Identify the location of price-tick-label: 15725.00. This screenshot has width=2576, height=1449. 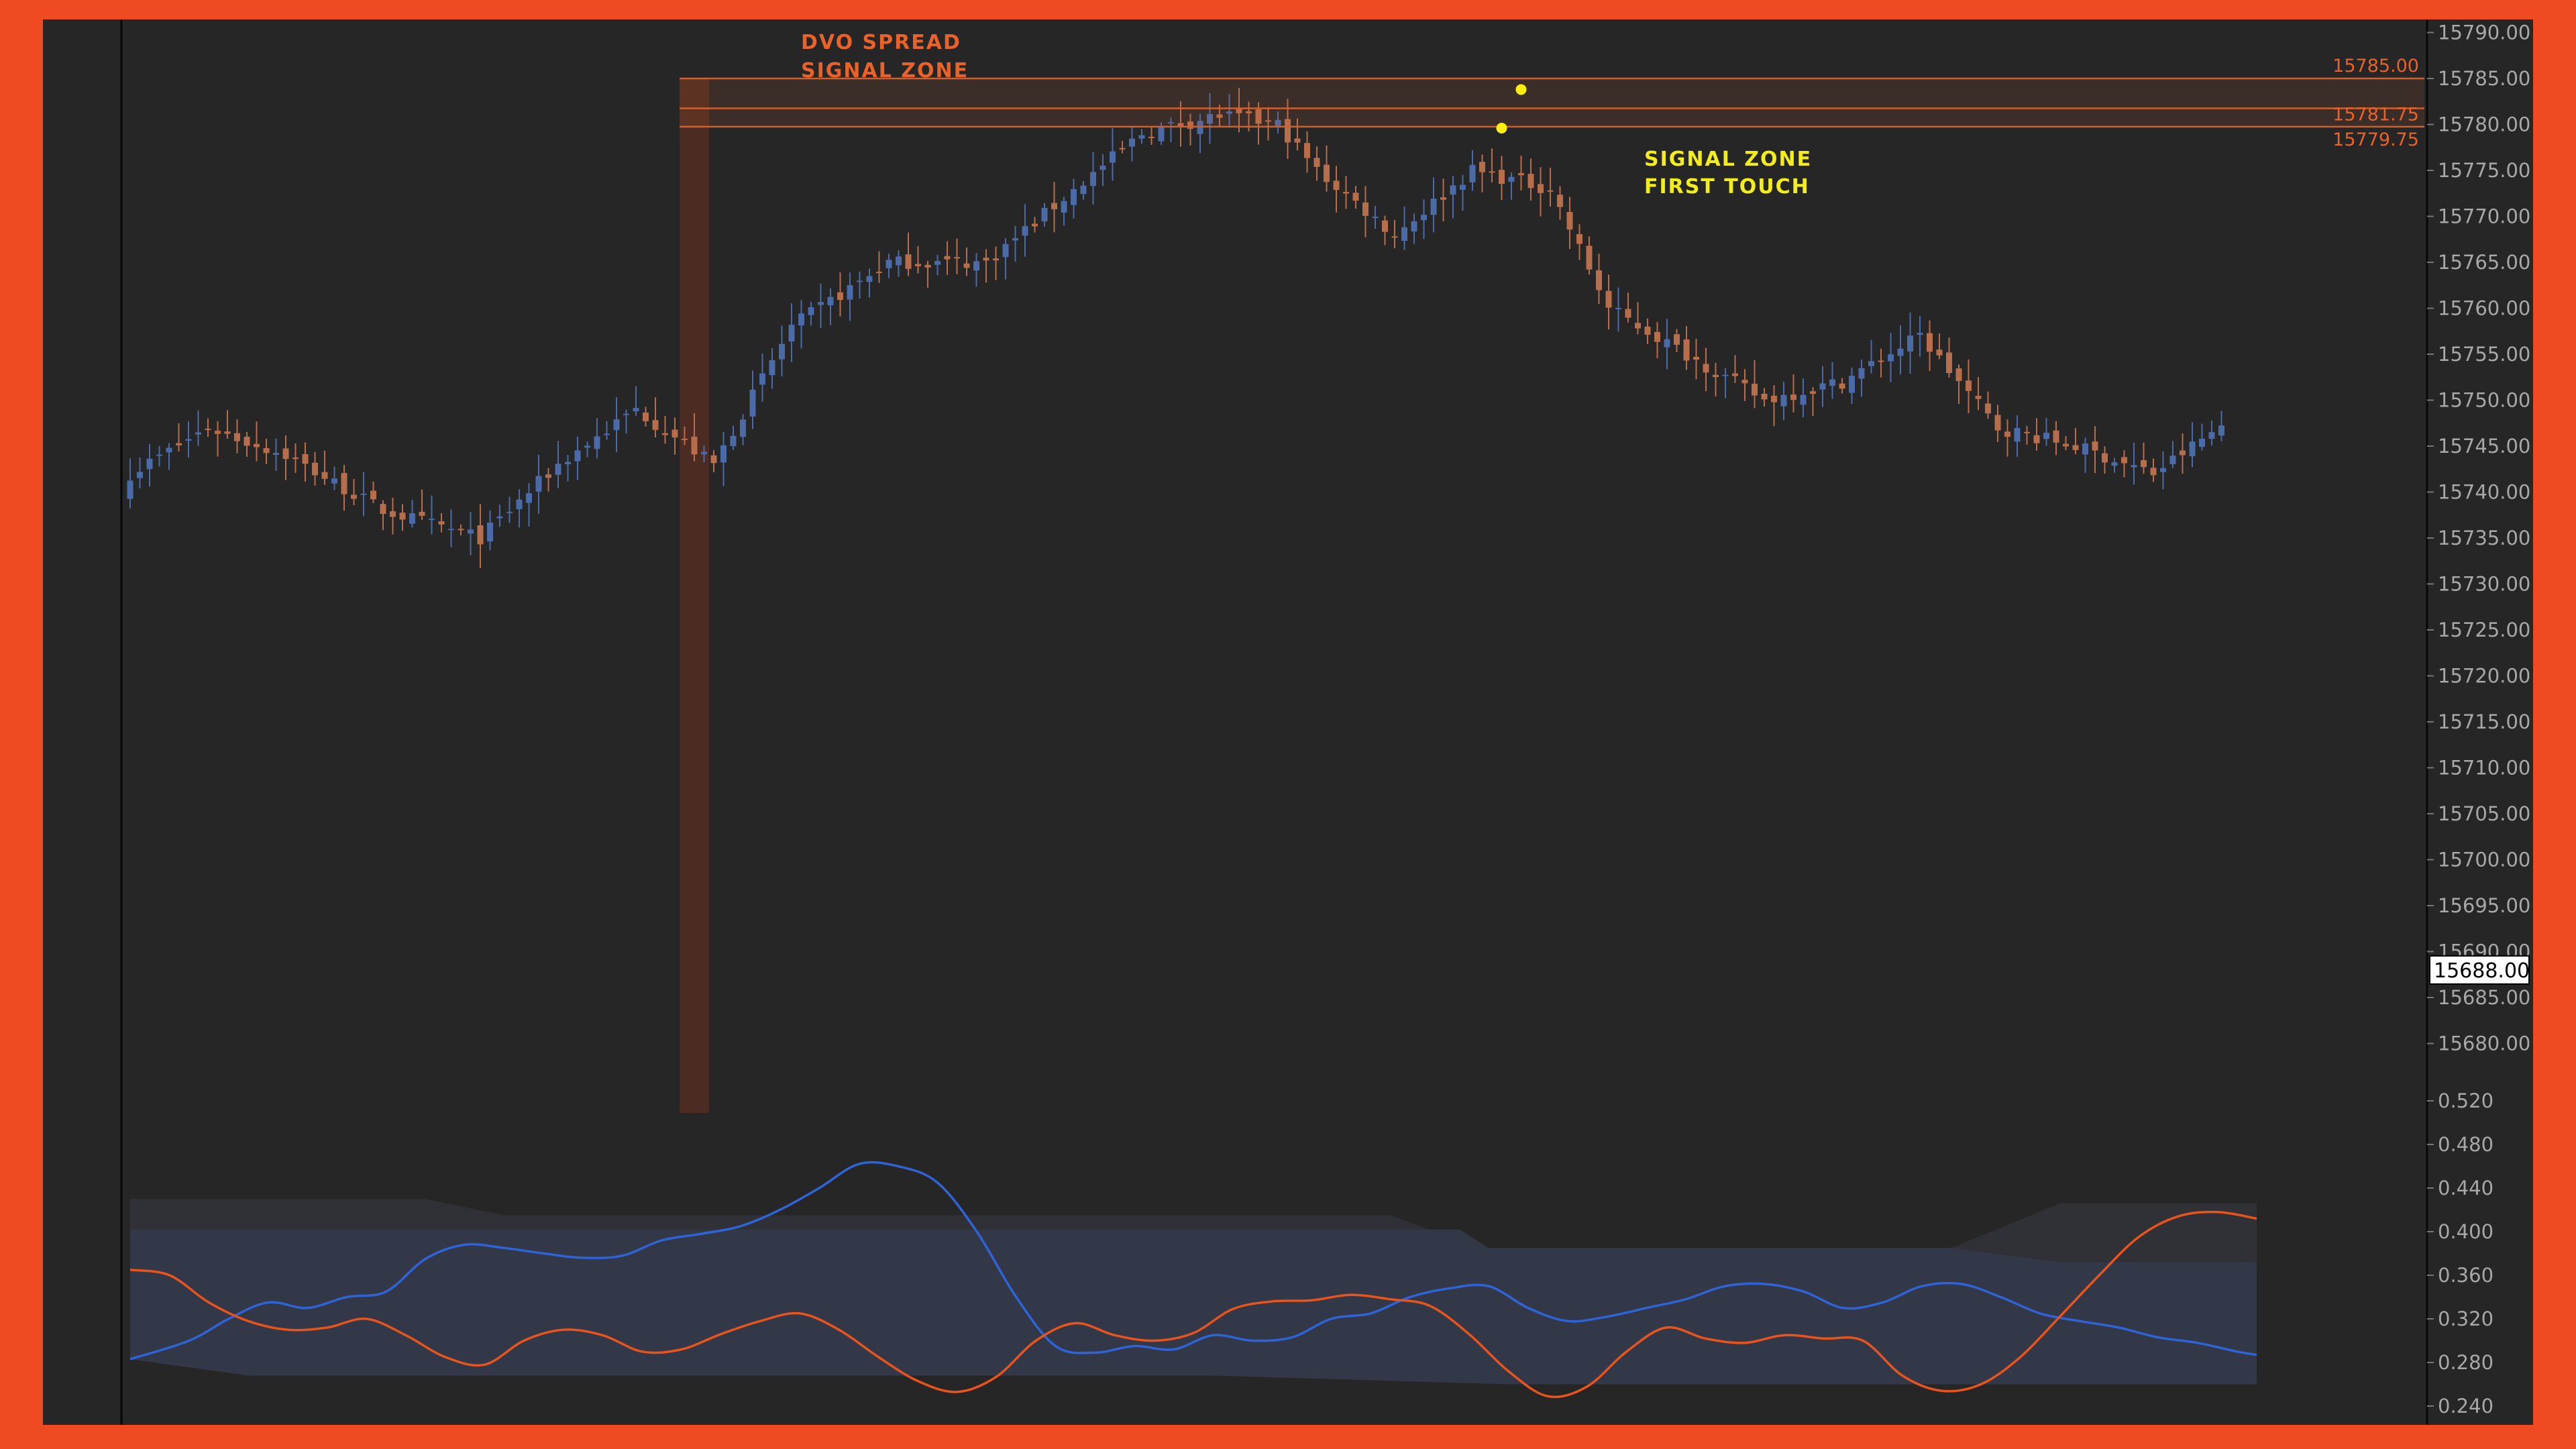
(2484, 630).